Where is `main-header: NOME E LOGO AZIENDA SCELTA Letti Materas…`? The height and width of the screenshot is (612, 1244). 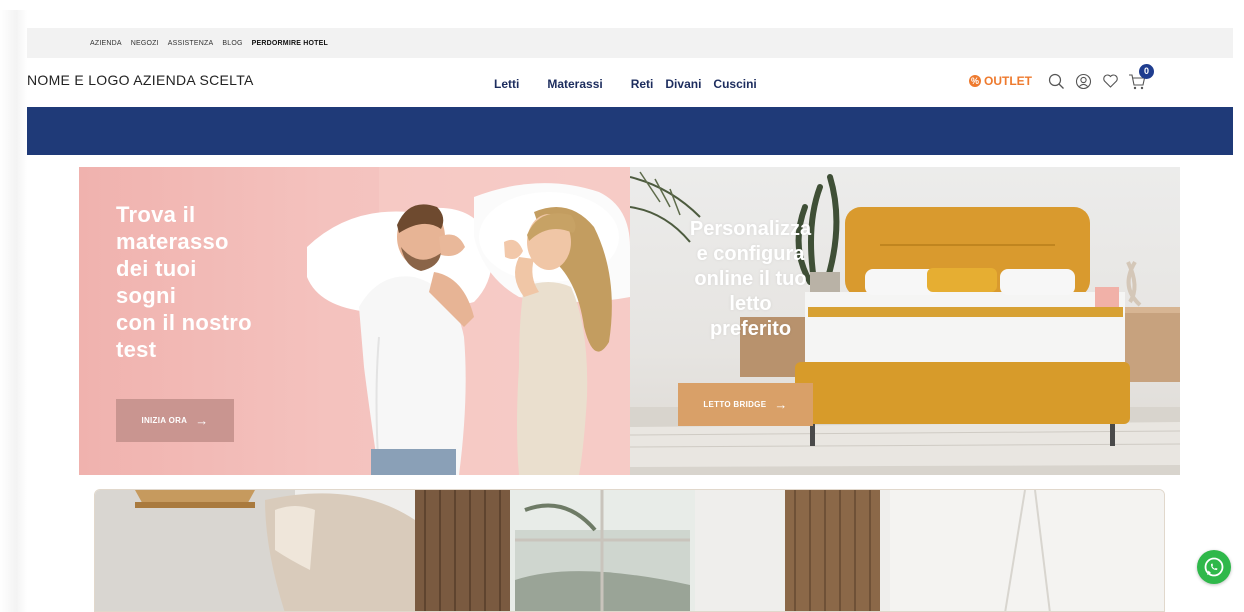
main-header: NOME E LOGO AZIENDA SCELTA Letti Materas… is located at coordinates (630, 82).